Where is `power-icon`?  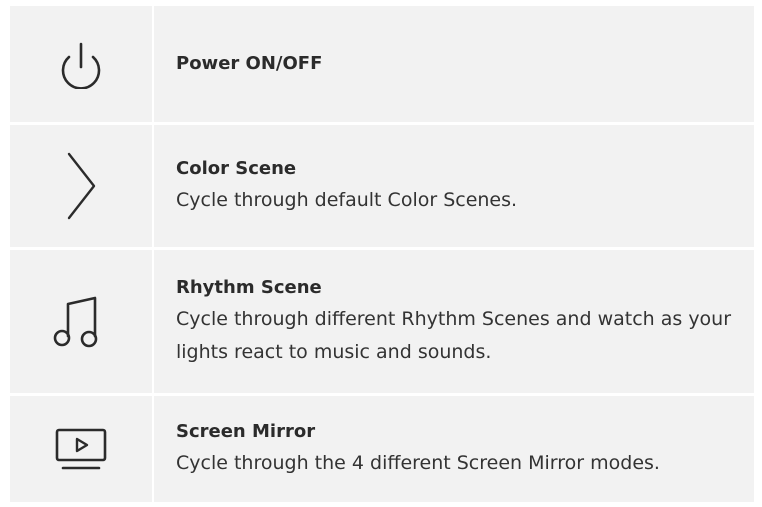
power-icon is located at coordinates (81, 64).